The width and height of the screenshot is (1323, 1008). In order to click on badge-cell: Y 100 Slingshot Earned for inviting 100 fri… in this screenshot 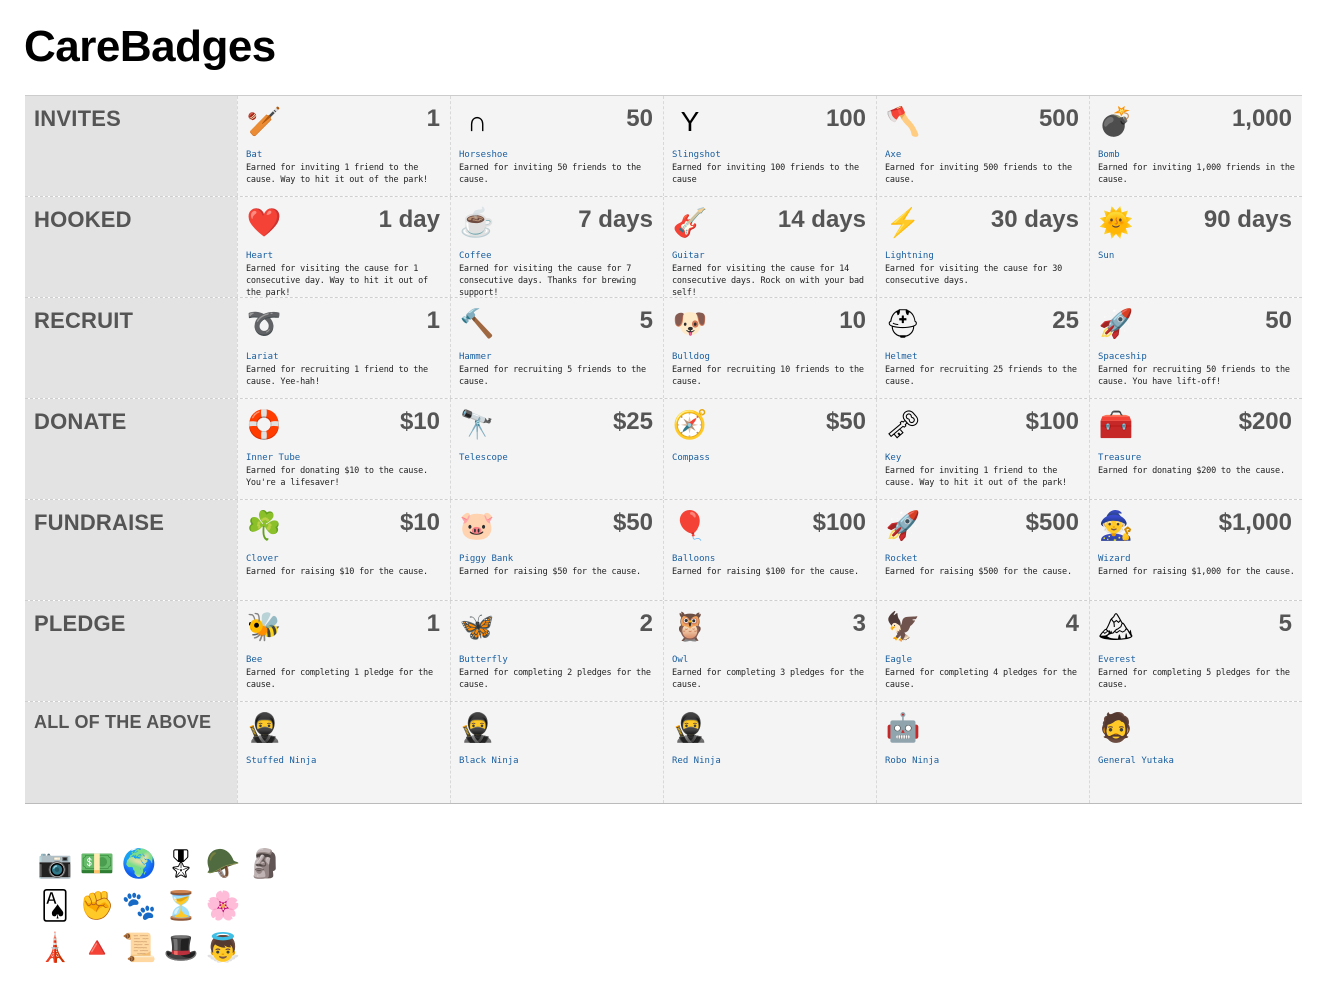, I will do `click(769, 146)`.